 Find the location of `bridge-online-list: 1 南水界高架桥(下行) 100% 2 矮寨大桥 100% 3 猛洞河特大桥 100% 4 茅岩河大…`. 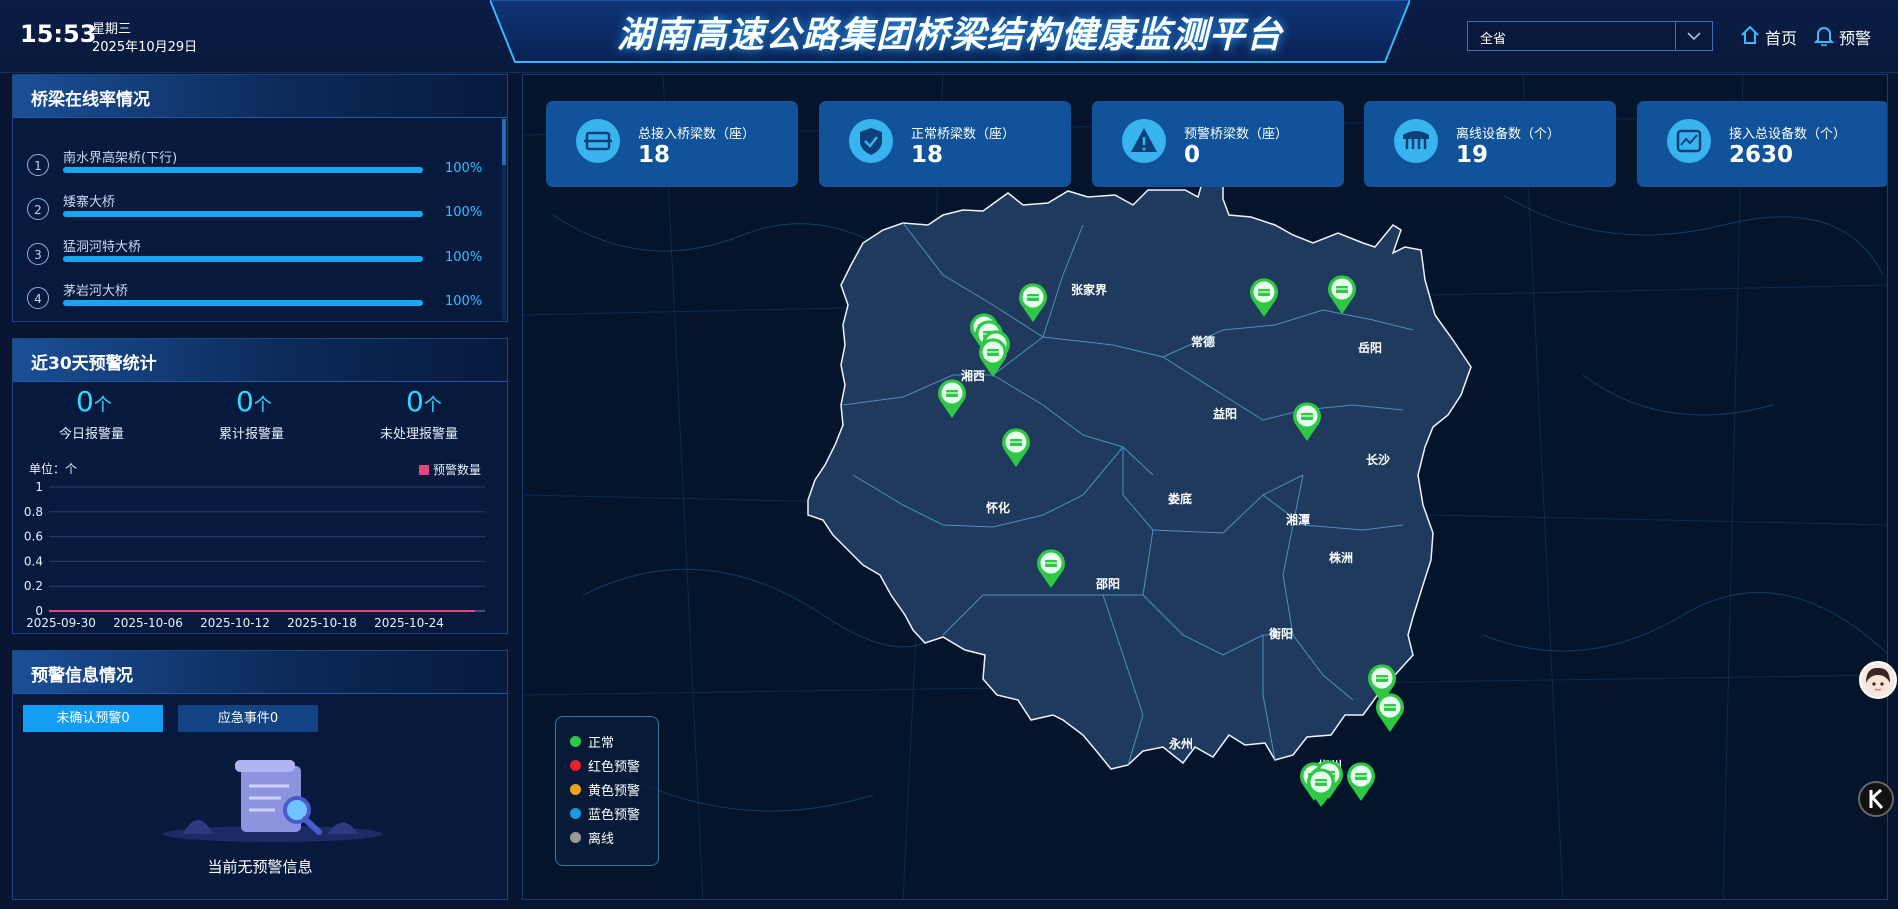

bridge-online-list: 1 南水界高架桥(下行) 100% 2 矮寨大桥 100% 3 猛洞河特大桥 100% 4 茅岩河大… is located at coordinates (258, 229).